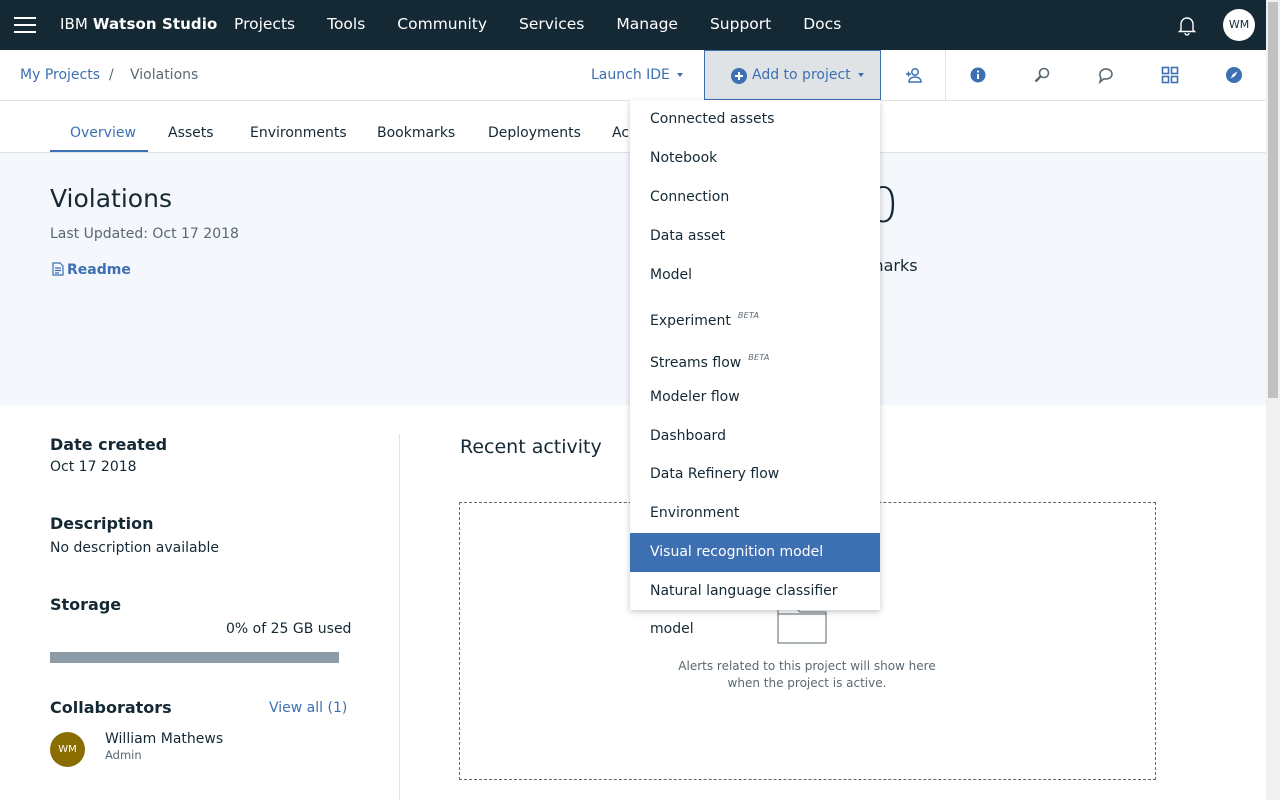 The height and width of the screenshot is (800, 1280). What do you see at coordinates (1273, 200) in the screenshot?
I see `scrollbar-thumb` at bounding box center [1273, 200].